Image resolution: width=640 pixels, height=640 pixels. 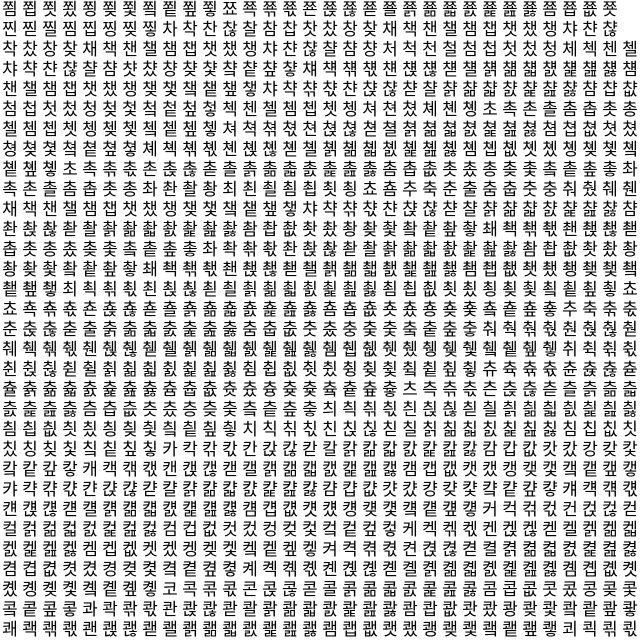 What do you see at coordinates (390, 50) in the screenshot?
I see `glyph-cell: 처` at bounding box center [390, 50].